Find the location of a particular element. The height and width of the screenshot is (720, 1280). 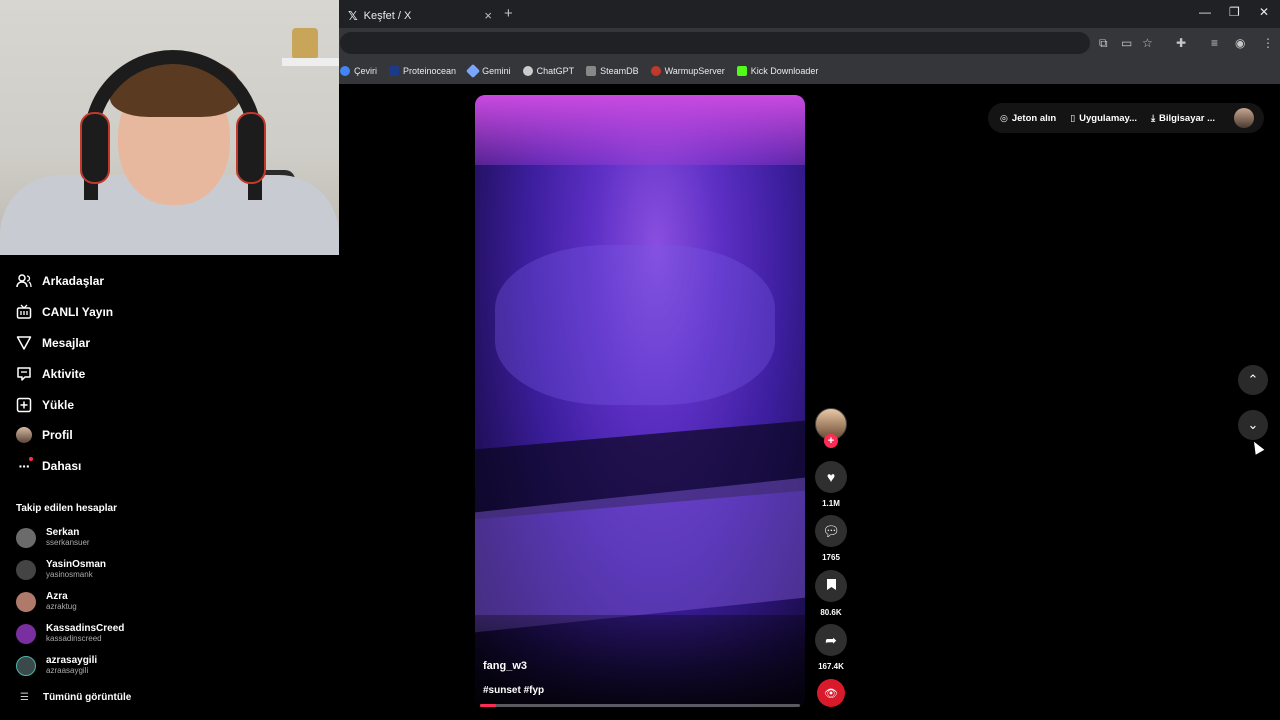

new-tab-button: + is located at coordinates (508, 13).